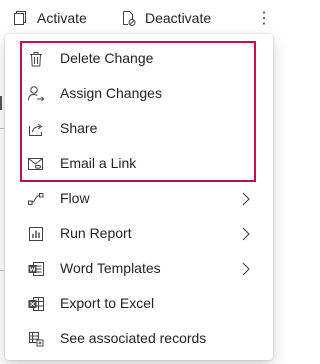 The width and height of the screenshot is (320, 364). I want to click on activate-button: Activate, so click(49, 18).